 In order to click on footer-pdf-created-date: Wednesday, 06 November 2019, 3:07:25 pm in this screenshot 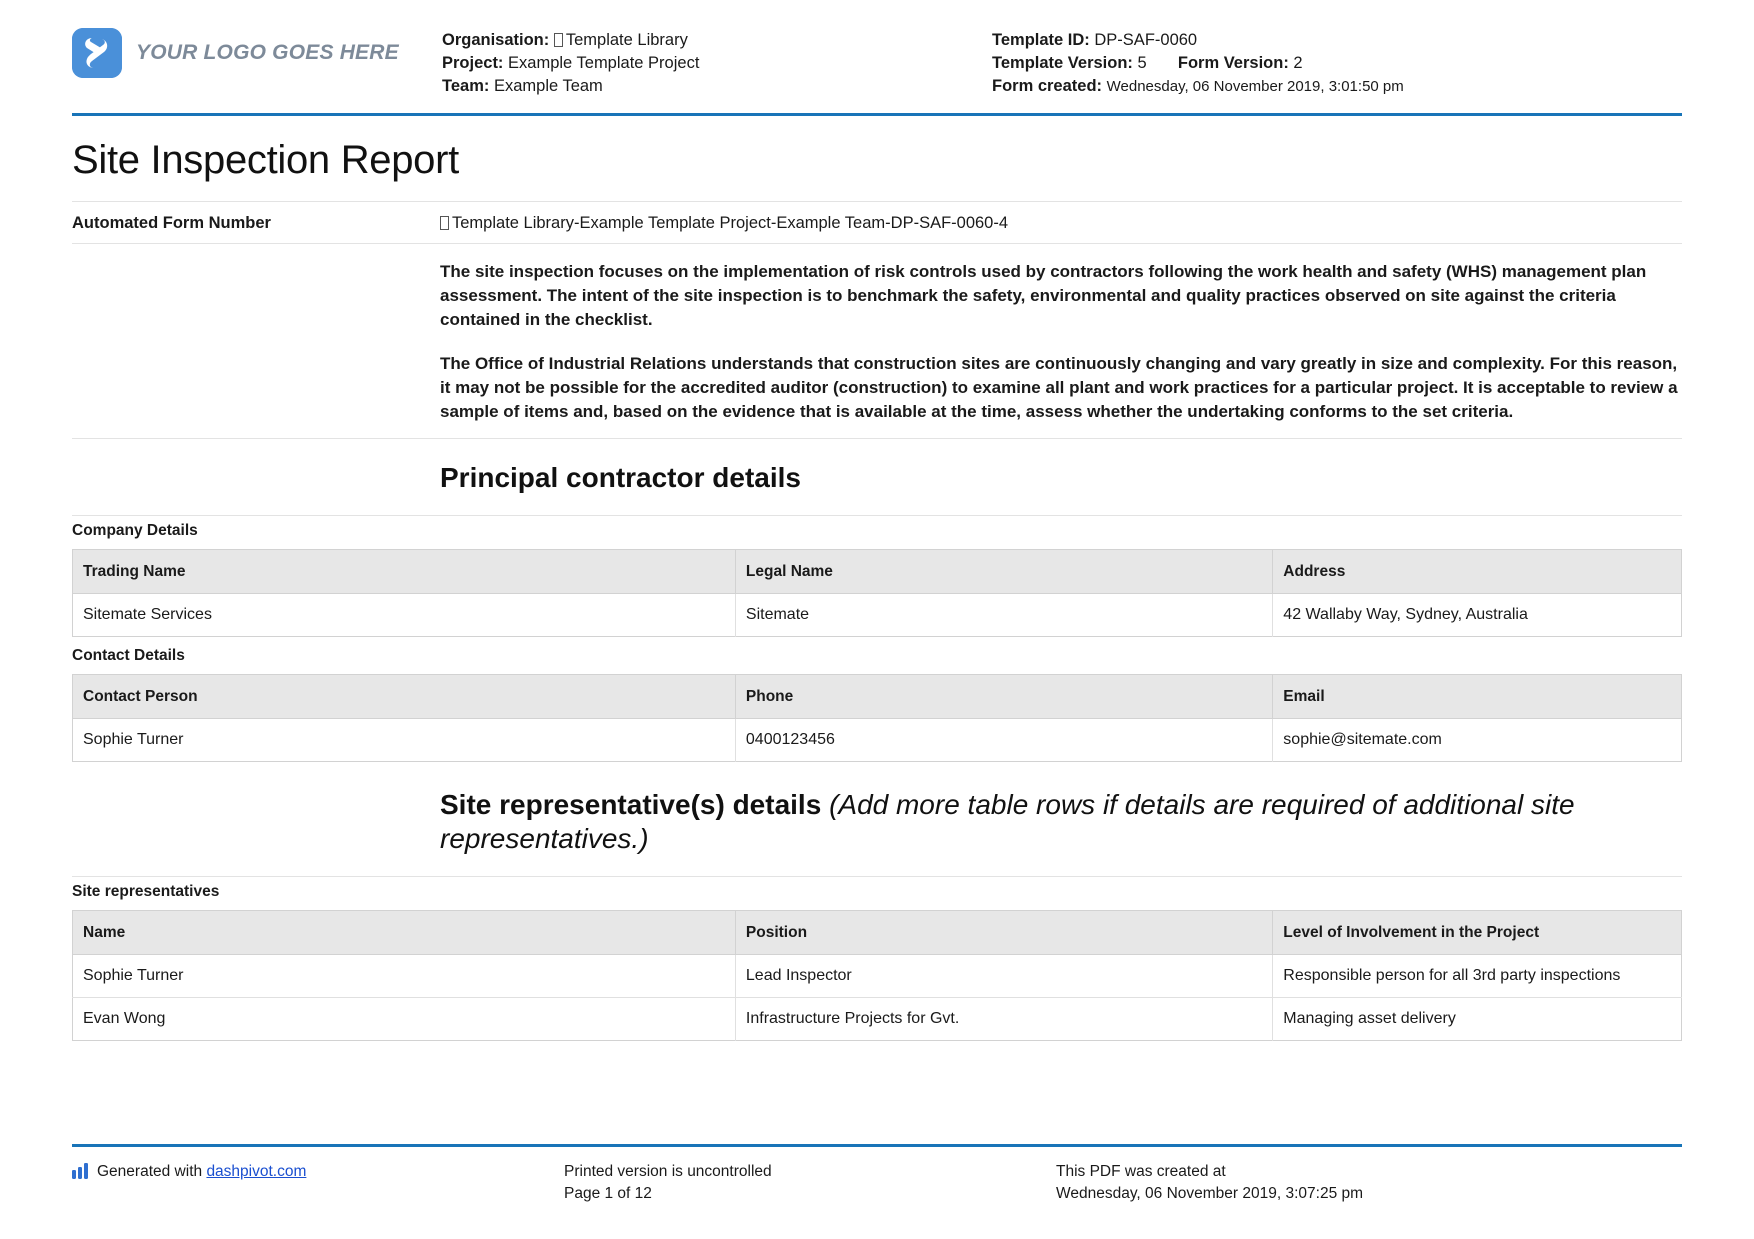, I will do `click(1210, 1193)`.